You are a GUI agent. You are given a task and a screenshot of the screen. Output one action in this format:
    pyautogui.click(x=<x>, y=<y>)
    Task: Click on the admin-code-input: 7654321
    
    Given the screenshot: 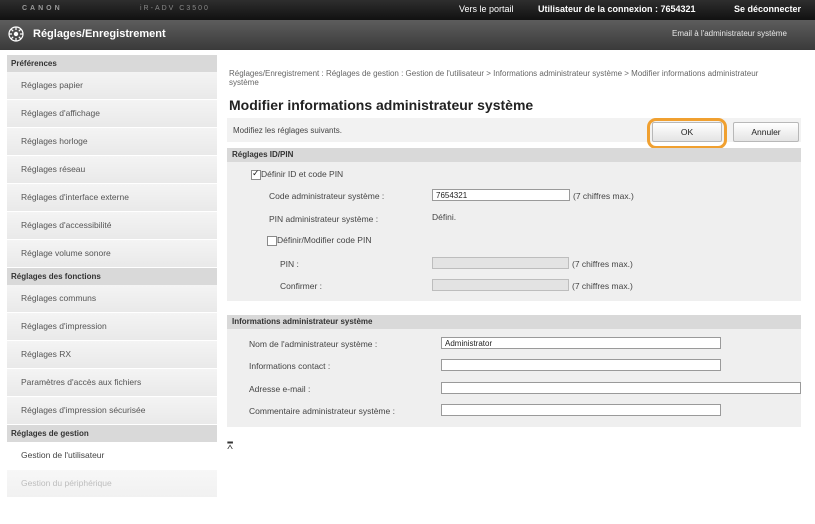 What is the action you would take?
    pyautogui.click(x=501, y=195)
    